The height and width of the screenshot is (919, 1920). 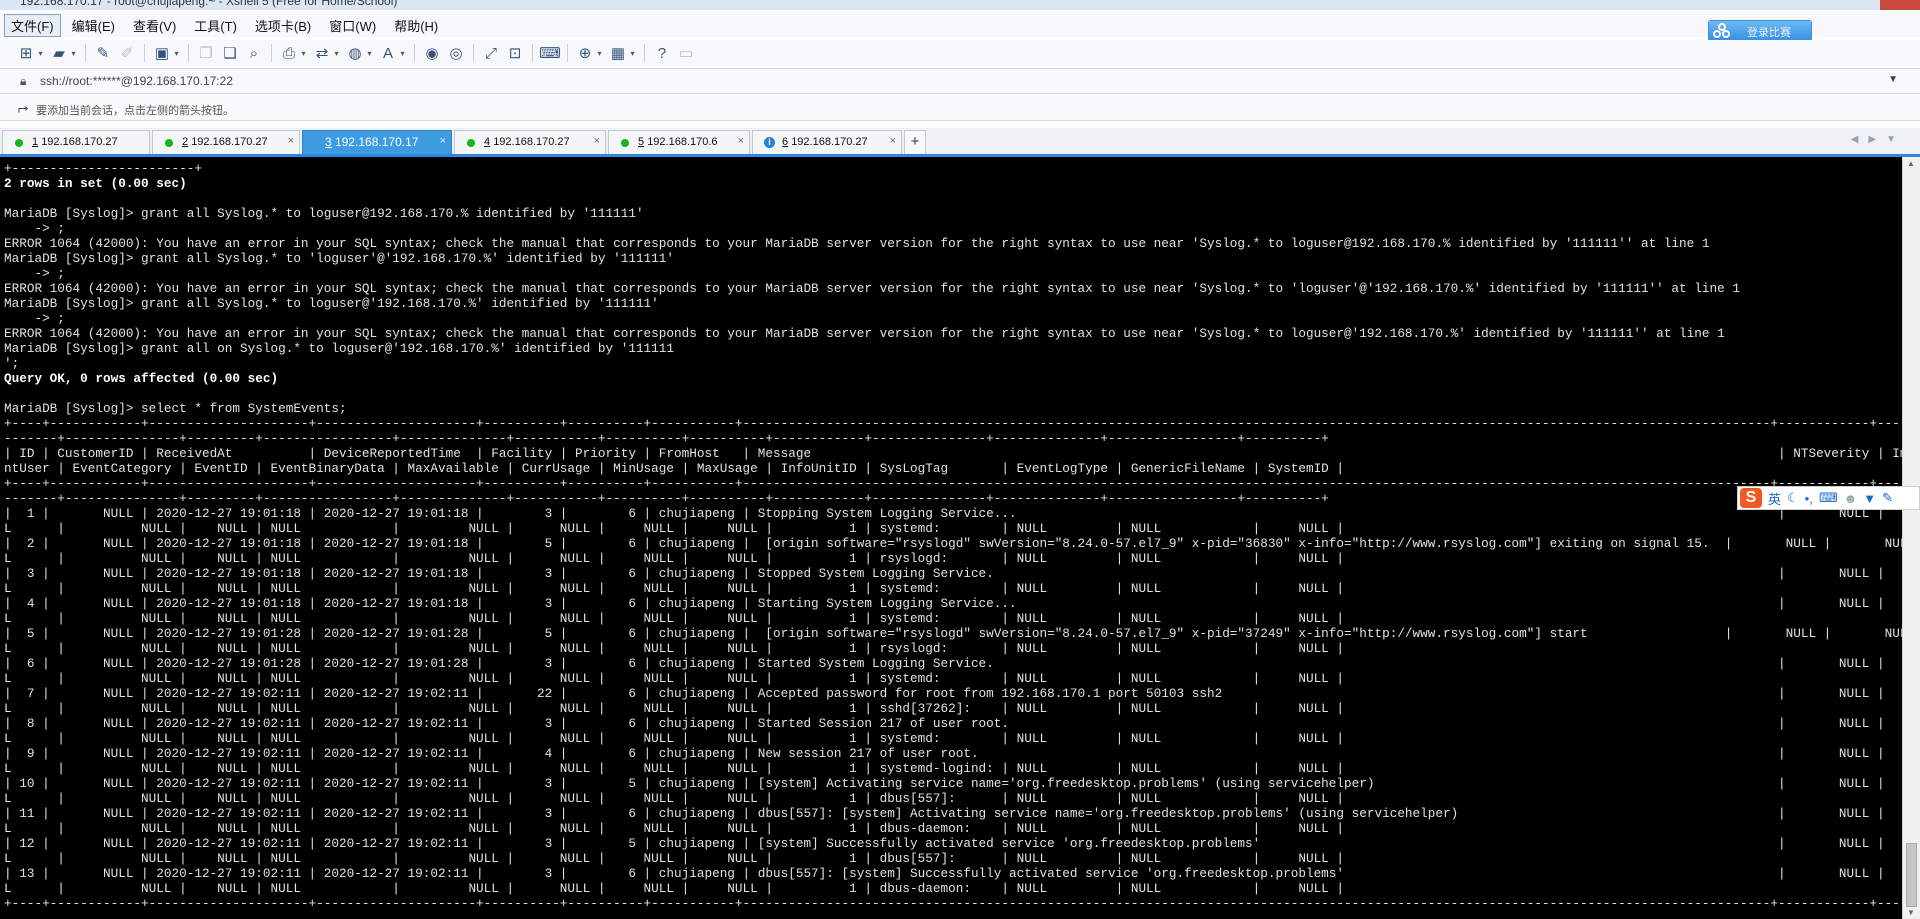 I want to click on copy-icon: ❐, so click(x=206, y=53).